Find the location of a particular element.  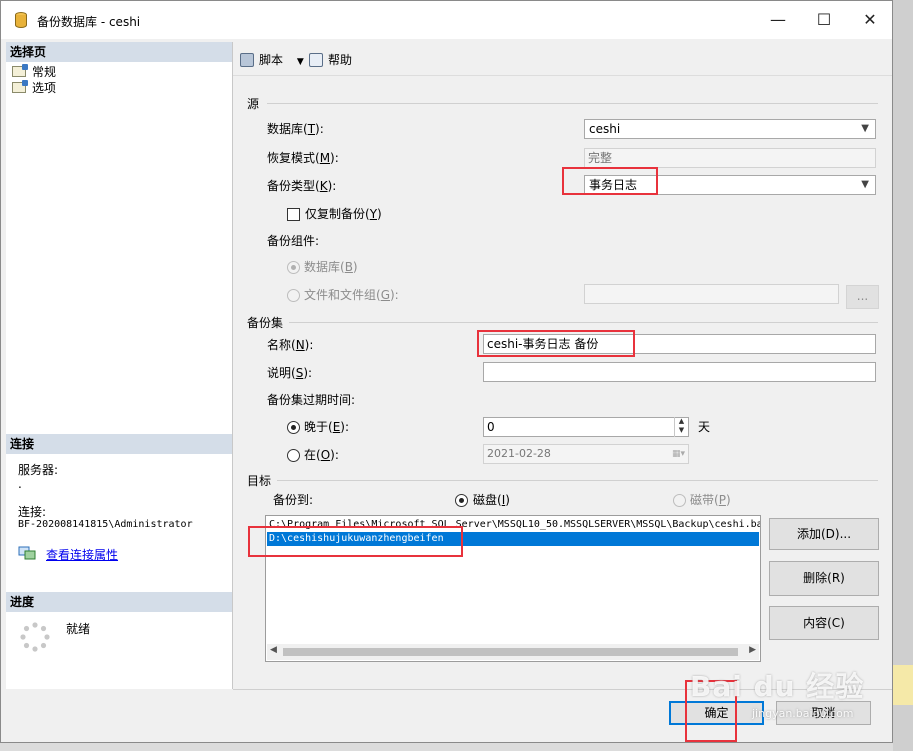

connection-value: BF-202008141815\Administrator is located at coordinates (105, 524).